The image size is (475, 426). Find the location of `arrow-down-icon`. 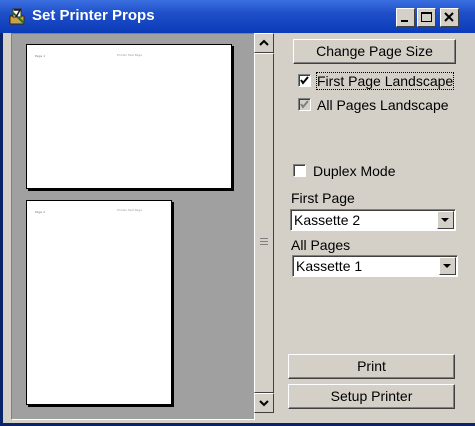

arrow-down-icon is located at coordinates (264, 403).